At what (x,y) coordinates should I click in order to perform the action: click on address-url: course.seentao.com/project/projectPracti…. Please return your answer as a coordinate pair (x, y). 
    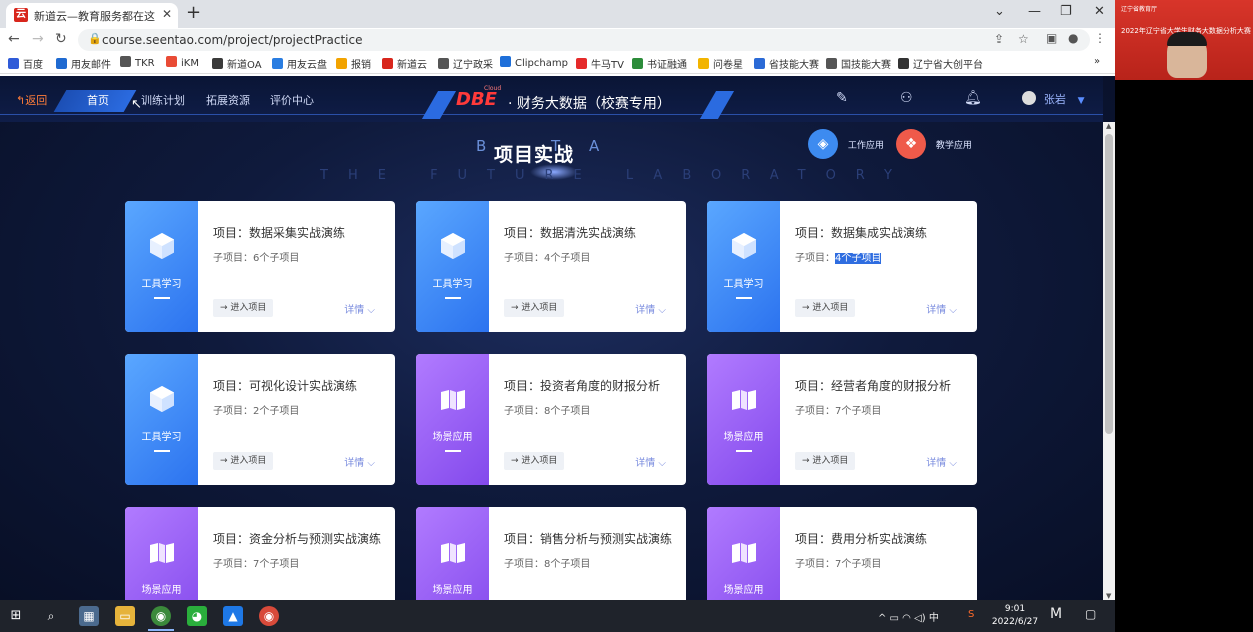
    Looking at the image, I should click on (232, 40).